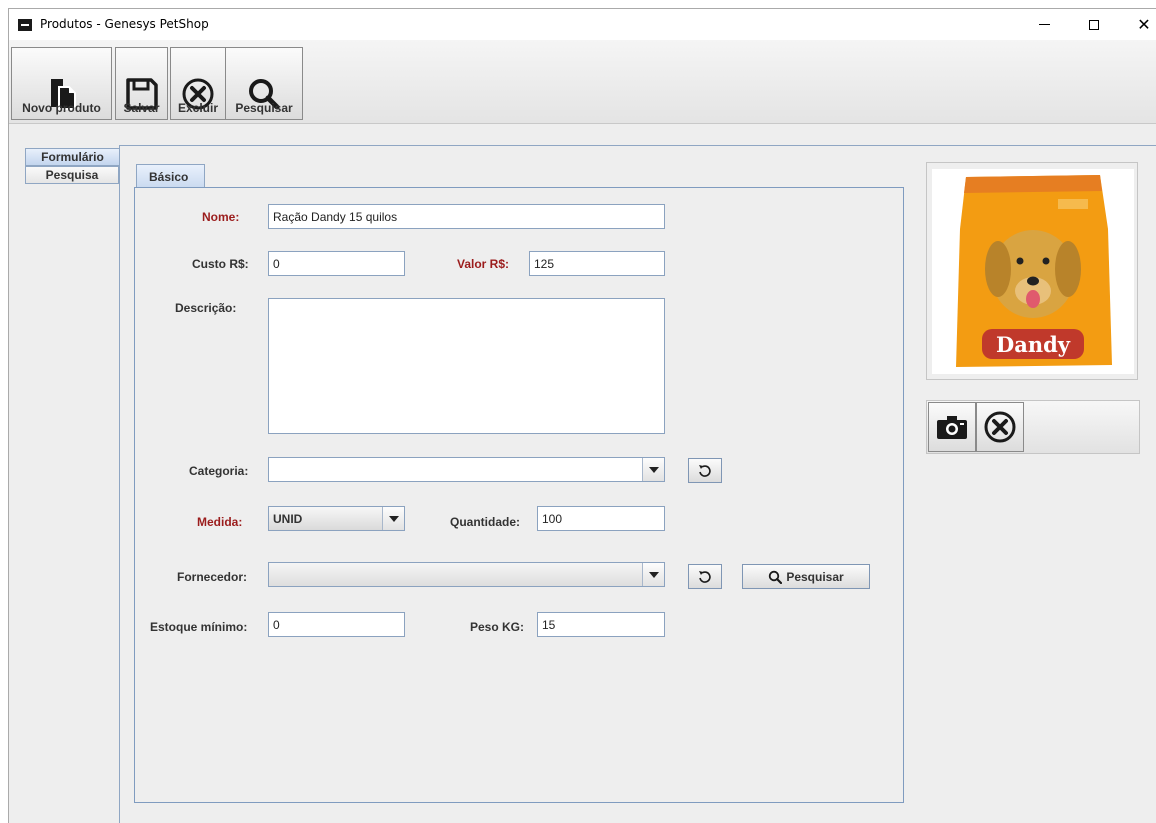  What do you see at coordinates (198, 108) in the screenshot?
I see `delete-label: Excluir` at bounding box center [198, 108].